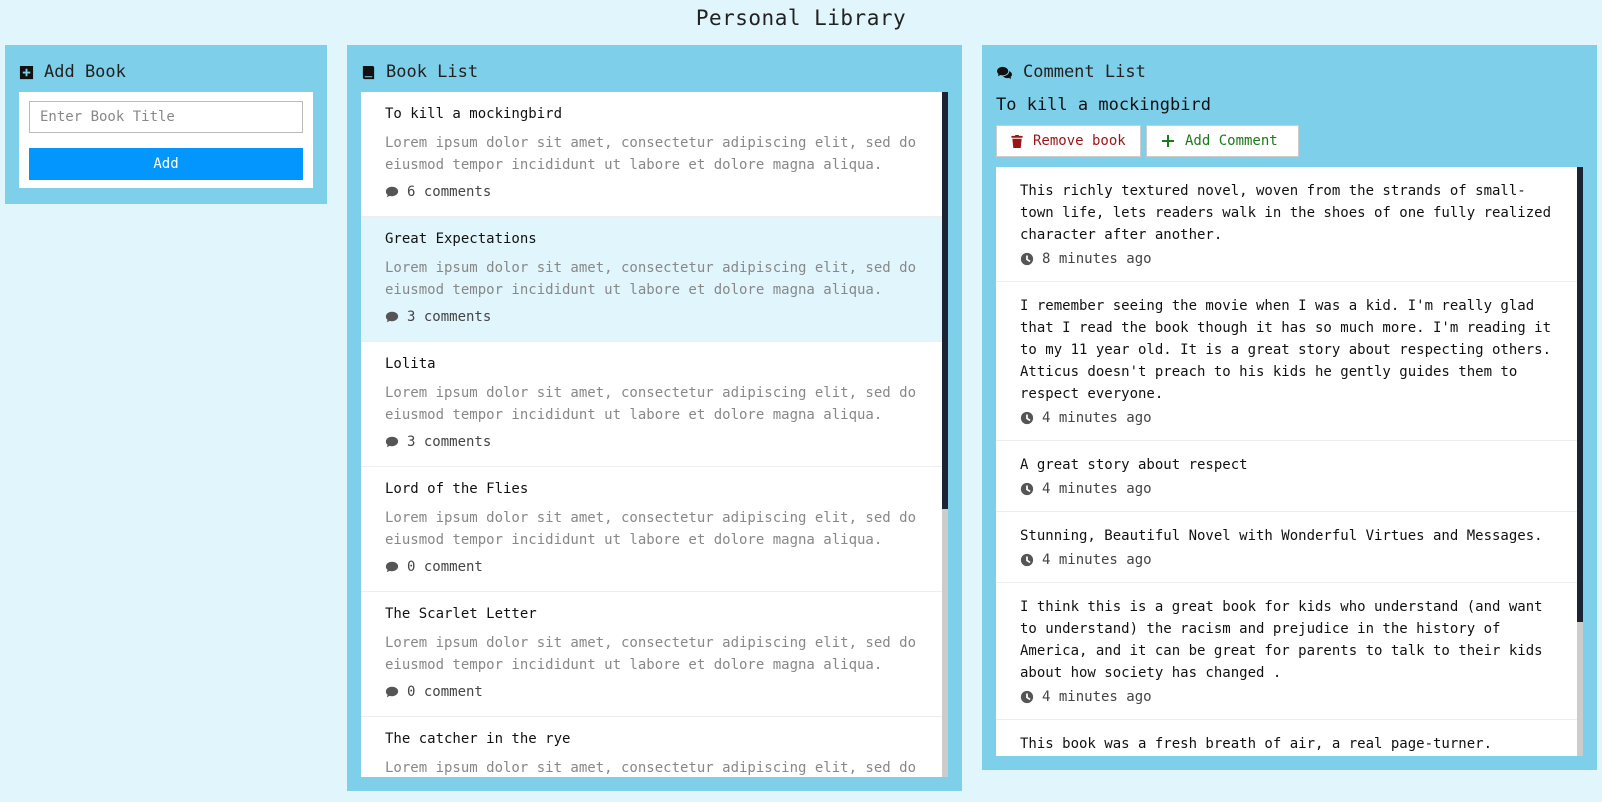  Describe the element at coordinates (432, 72) in the screenshot. I see `book-list-heading: Book List` at that location.